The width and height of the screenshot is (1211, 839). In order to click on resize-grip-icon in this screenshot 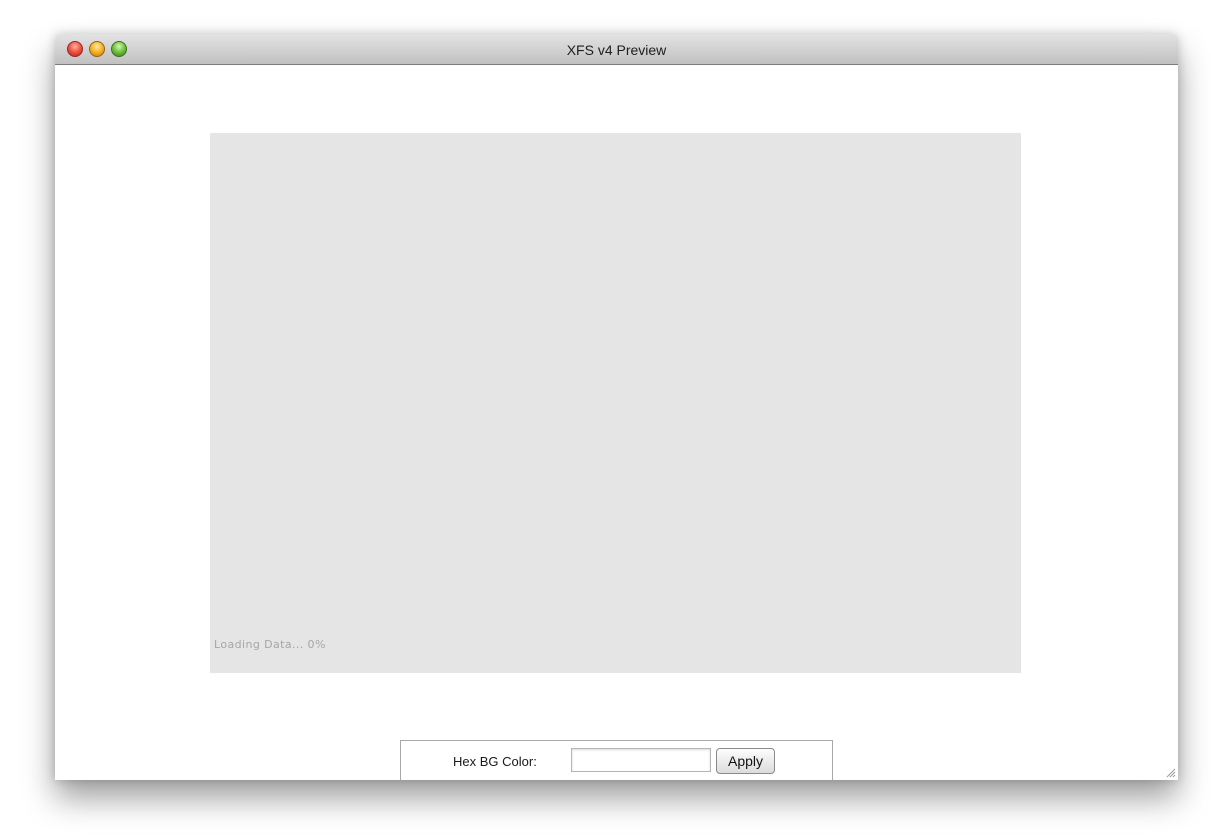, I will do `click(1170, 772)`.